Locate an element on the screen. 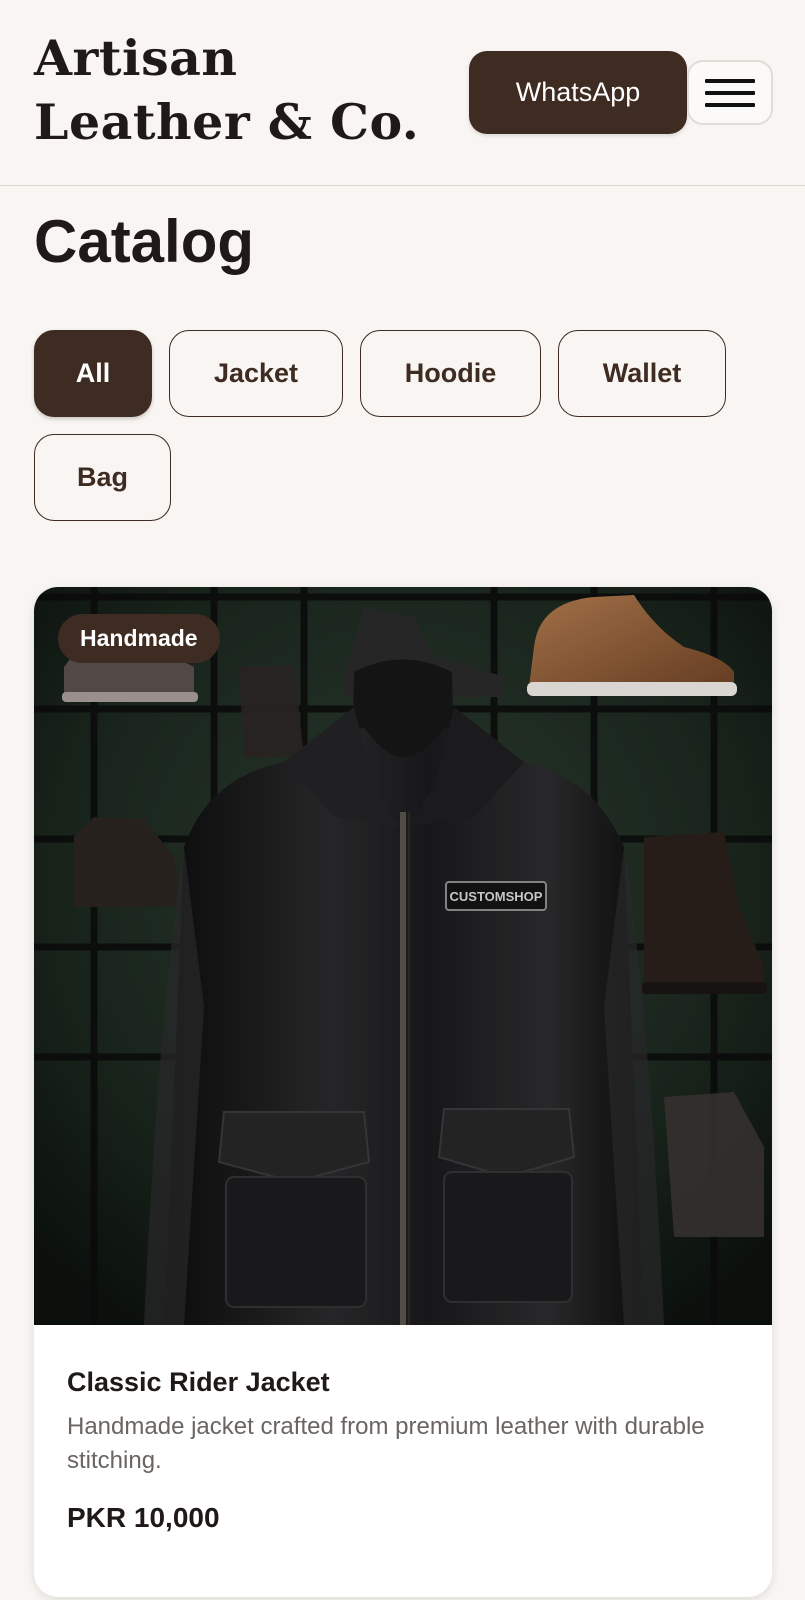 Image resolution: width=805 pixels, height=1600 pixels. product-price: PKR 10,000 is located at coordinates (143, 1517).